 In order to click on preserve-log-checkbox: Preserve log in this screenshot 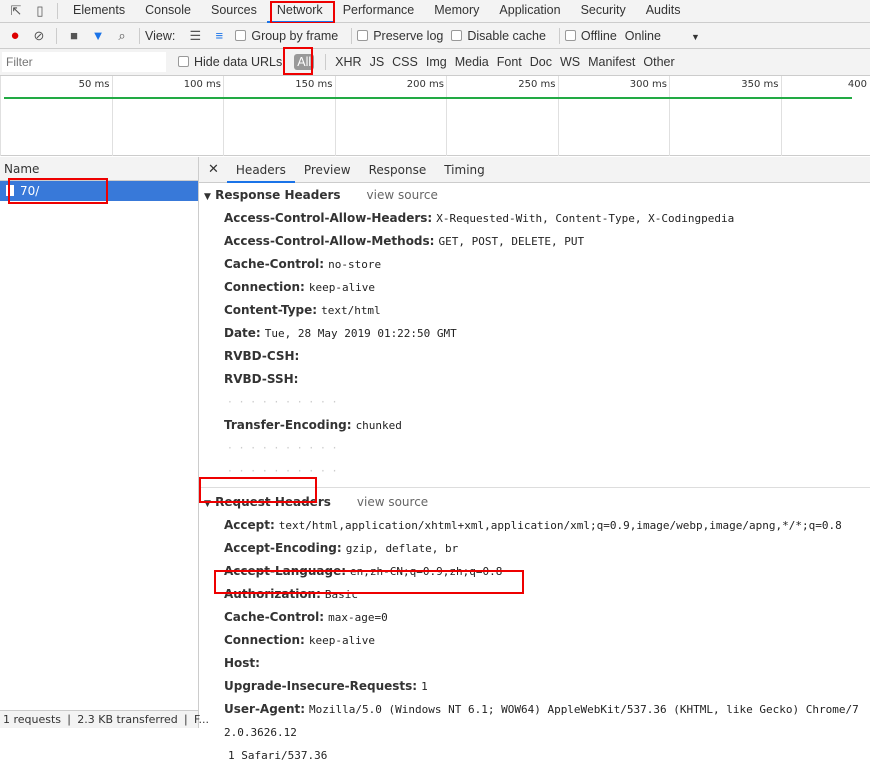, I will do `click(404, 36)`.